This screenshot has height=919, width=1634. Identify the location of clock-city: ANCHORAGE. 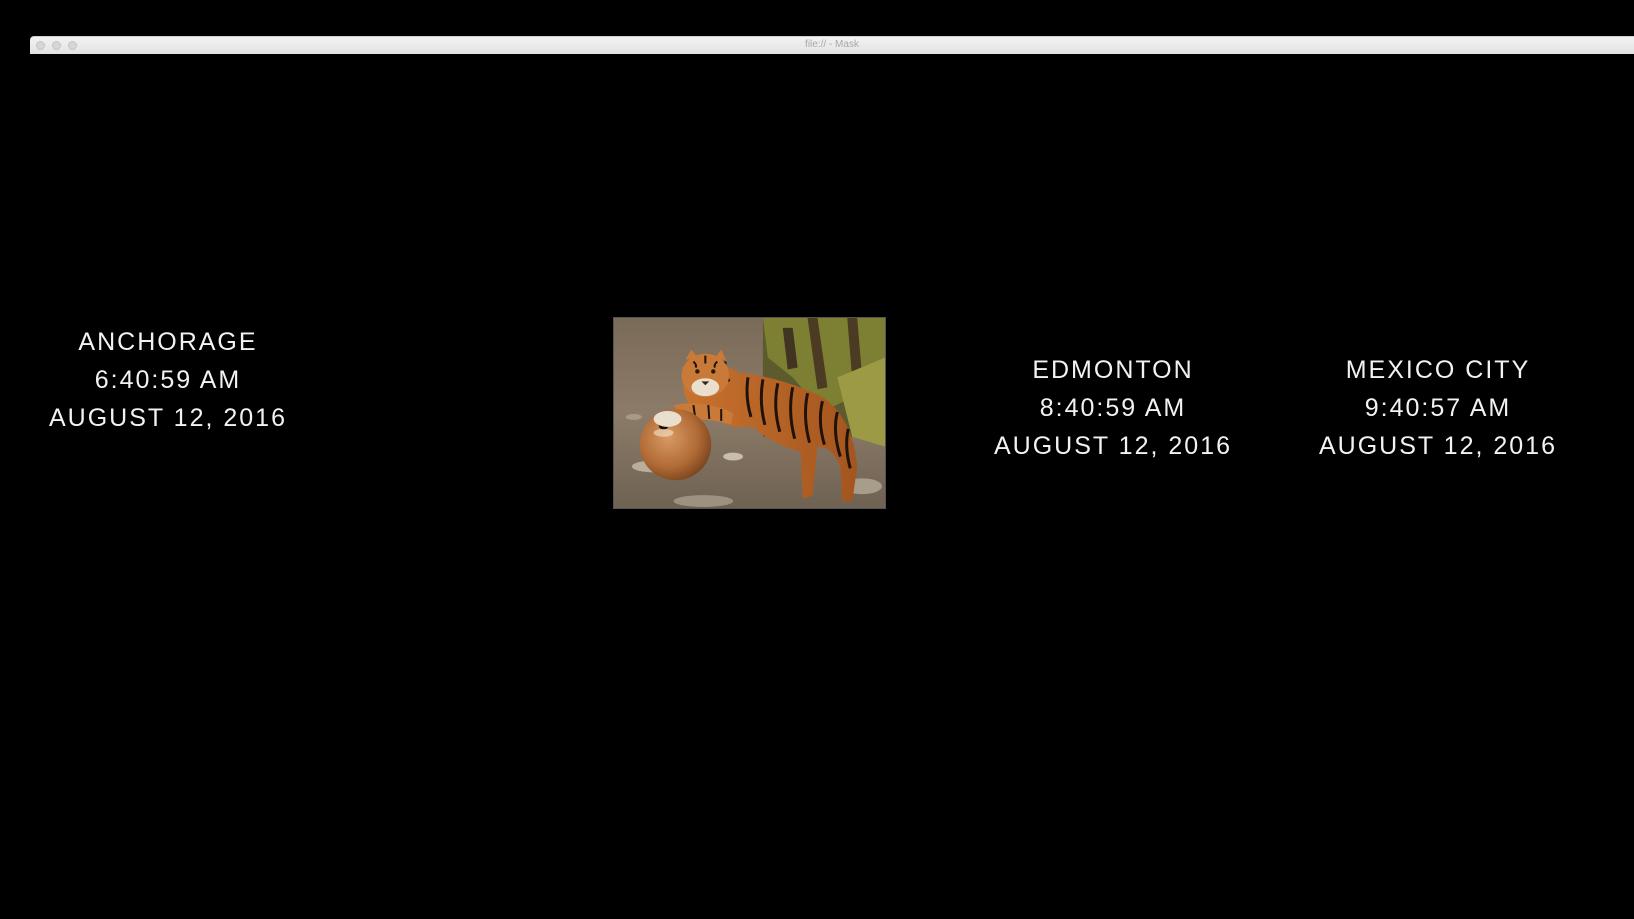
(168, 342).